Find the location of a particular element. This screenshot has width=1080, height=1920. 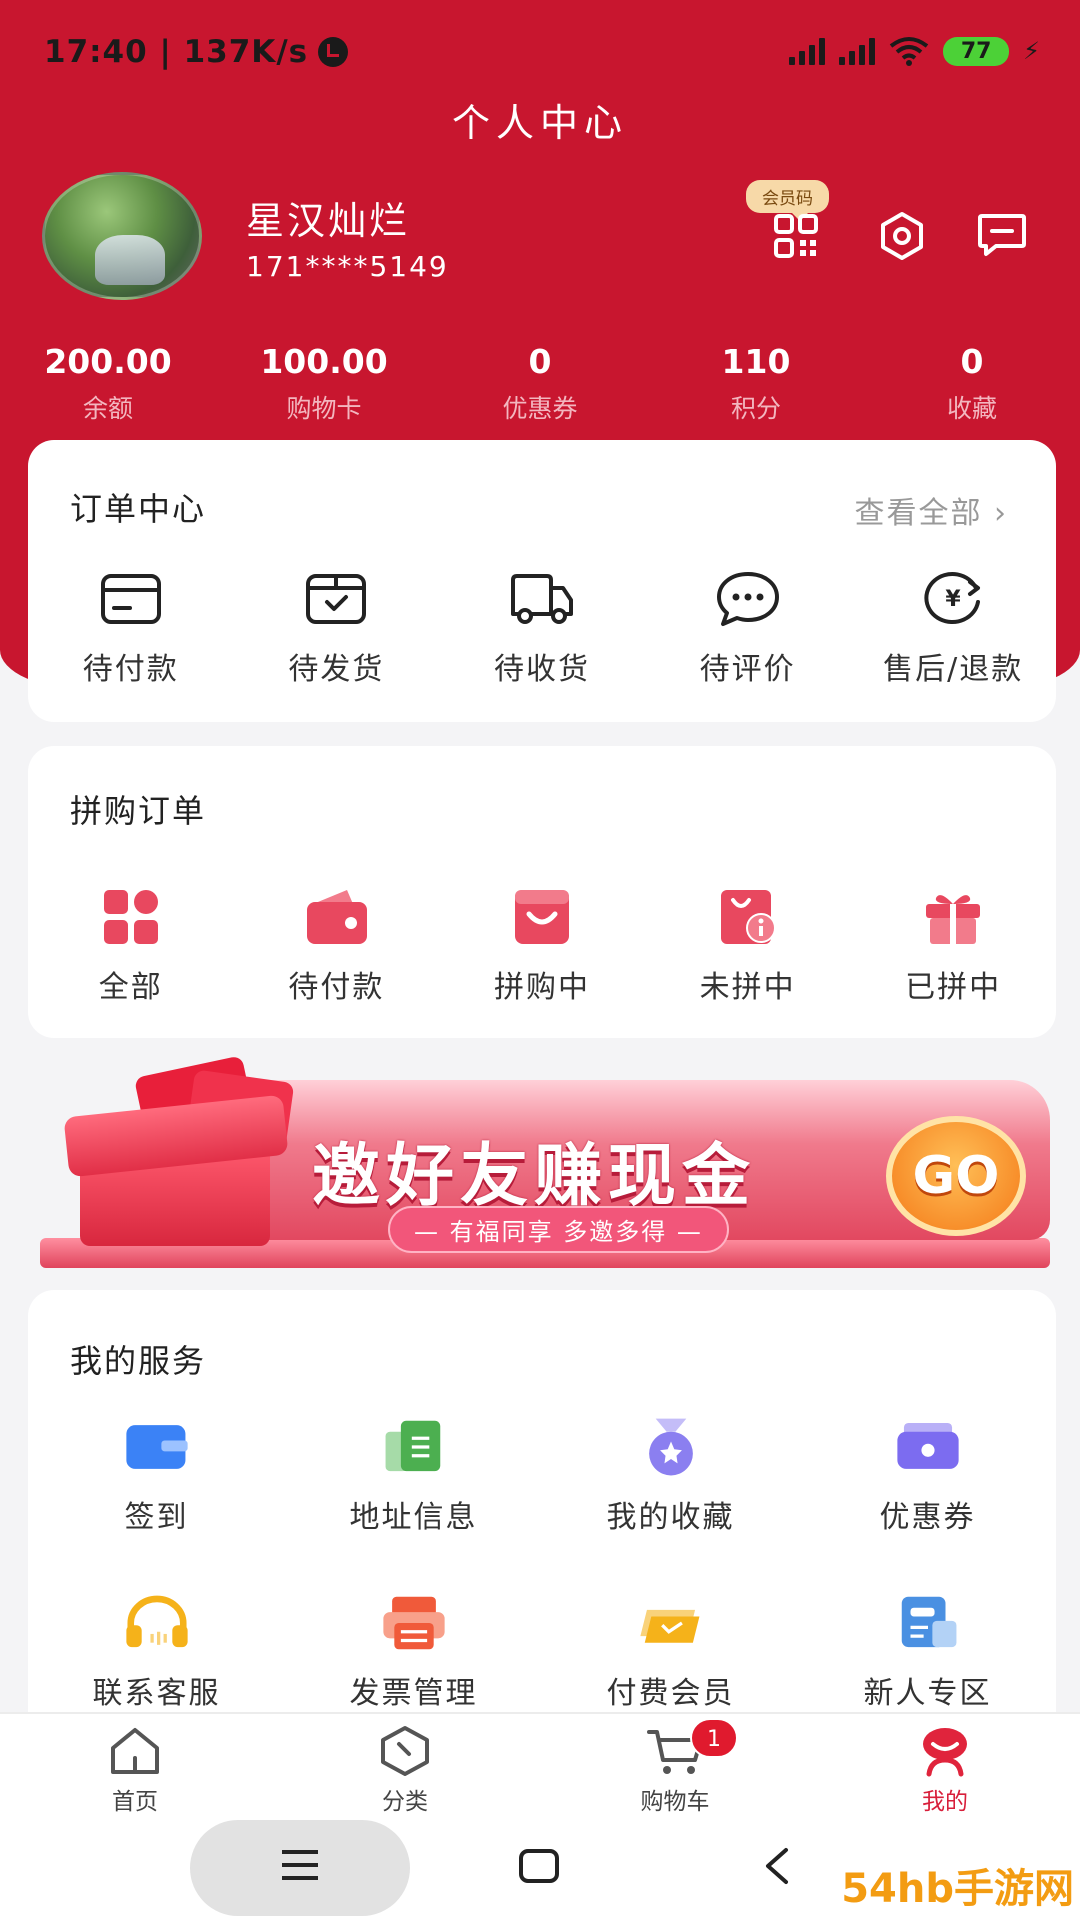

service-customer-support: 联系客服 is located at coordinates (156, 1652).